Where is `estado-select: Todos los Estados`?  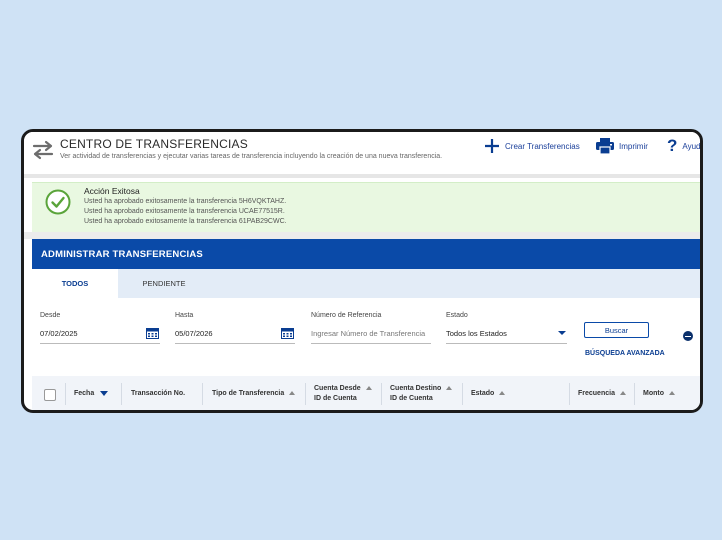 estado-select: Todos los Estados is located at coordinates (476, 333).